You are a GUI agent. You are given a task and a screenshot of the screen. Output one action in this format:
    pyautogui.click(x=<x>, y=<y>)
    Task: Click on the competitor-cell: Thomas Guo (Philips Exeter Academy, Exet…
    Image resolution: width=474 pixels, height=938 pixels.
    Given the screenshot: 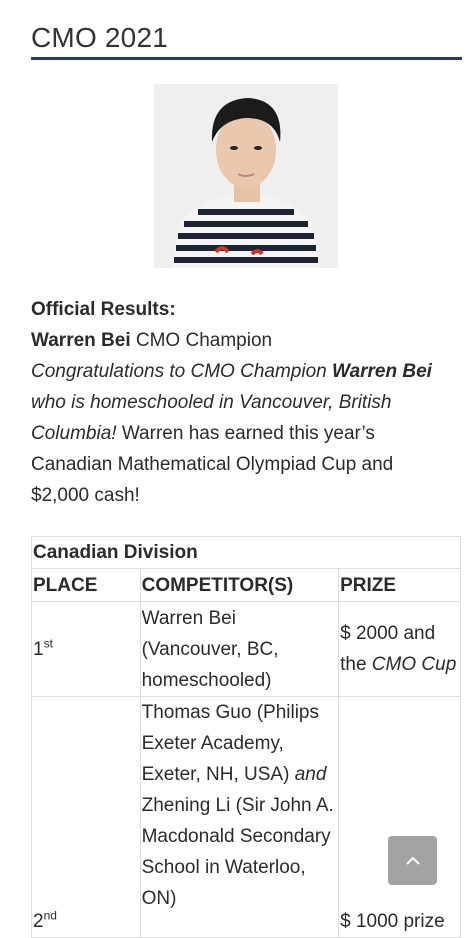 What is the action you would take?
    pyautogui.click(x=239, y=817)
    